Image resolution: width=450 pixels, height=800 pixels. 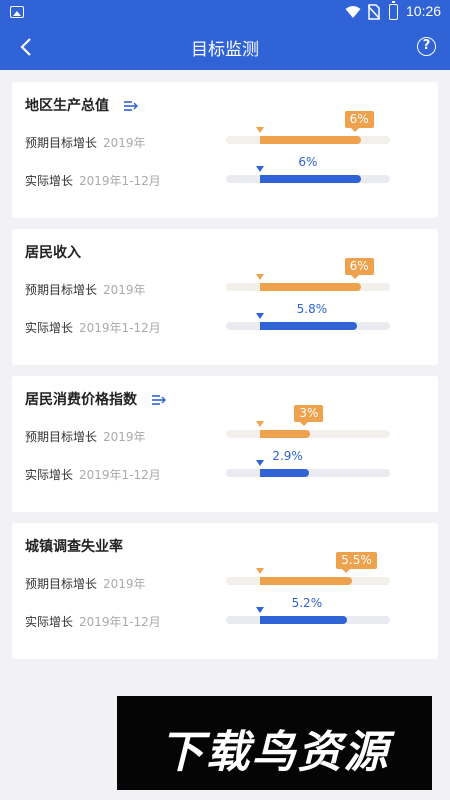 What do you see at coordinates (17, 12) in the screenshot?
I see `image-notification-icon` at bounding box center [17, 12].